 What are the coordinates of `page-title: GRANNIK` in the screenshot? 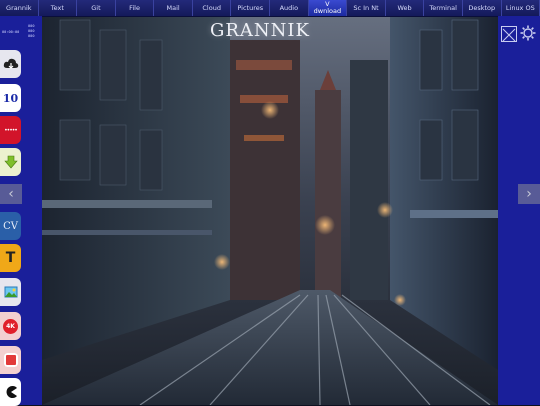 It's located at (260, 30).